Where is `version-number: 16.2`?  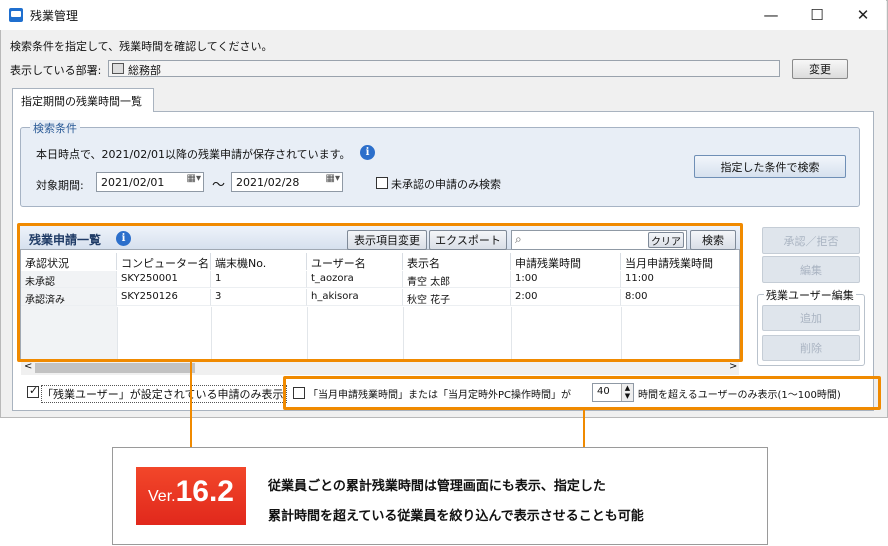 version-number: 16.2 is located at coordinates (204, 491).